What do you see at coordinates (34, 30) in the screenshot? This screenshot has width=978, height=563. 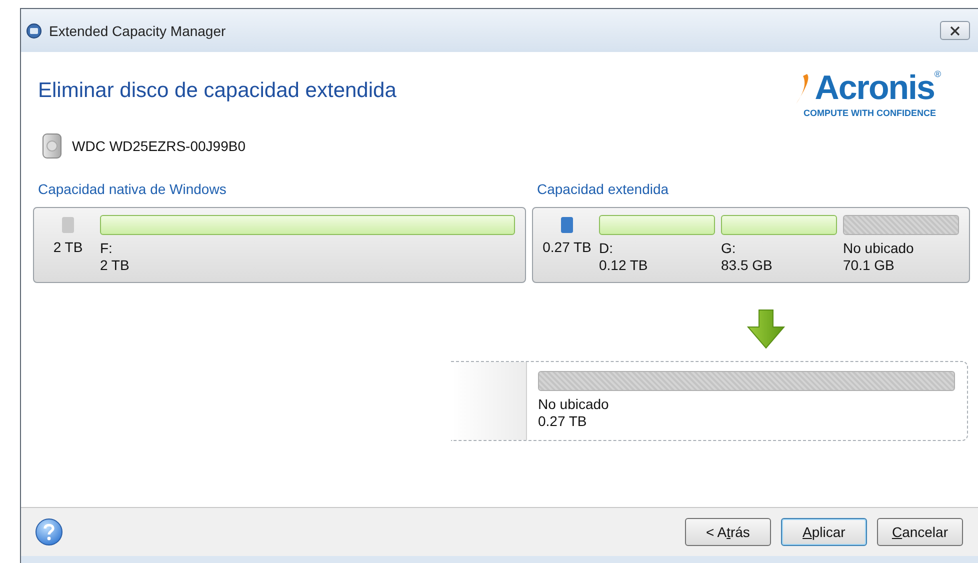 I see `app-icon` at bounding box center [34, 30].